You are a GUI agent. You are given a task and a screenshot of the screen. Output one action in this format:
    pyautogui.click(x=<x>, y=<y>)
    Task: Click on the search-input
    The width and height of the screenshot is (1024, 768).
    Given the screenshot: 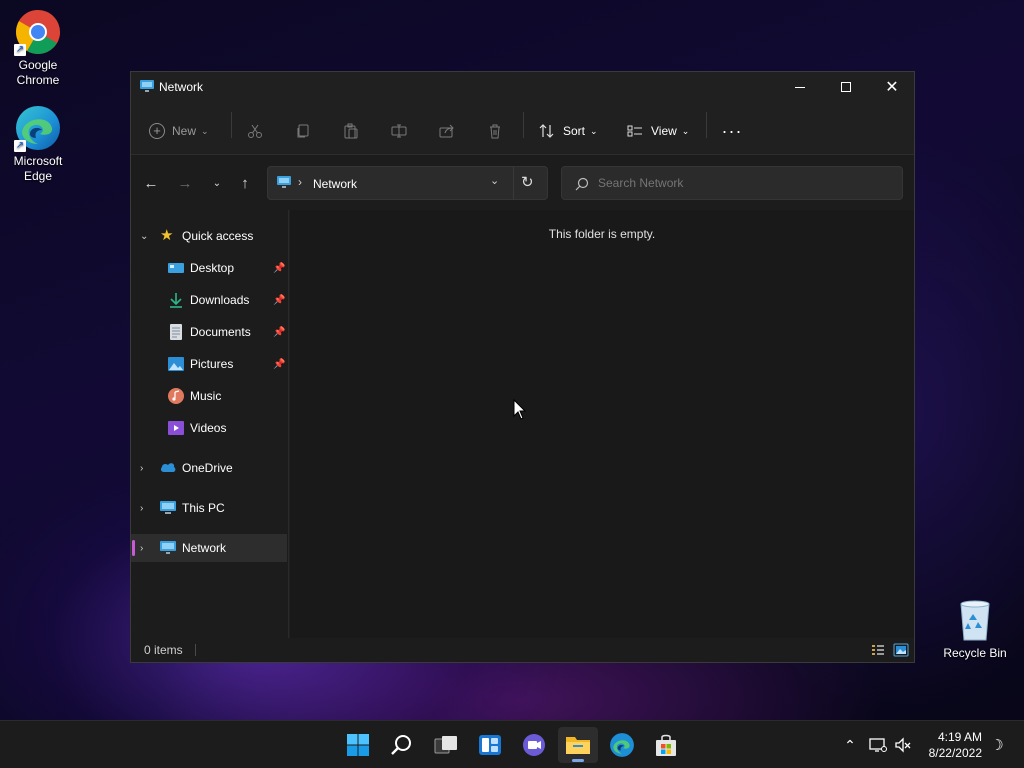 What is the action you would take?
    pyautogui.click(x=743, y=183)
    